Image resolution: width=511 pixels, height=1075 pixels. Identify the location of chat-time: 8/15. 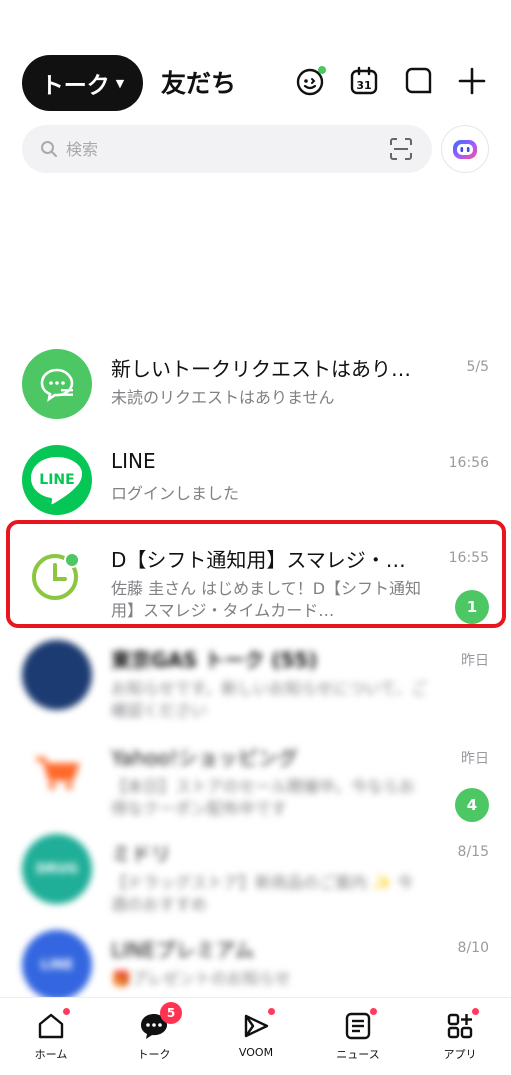
(473, 852).